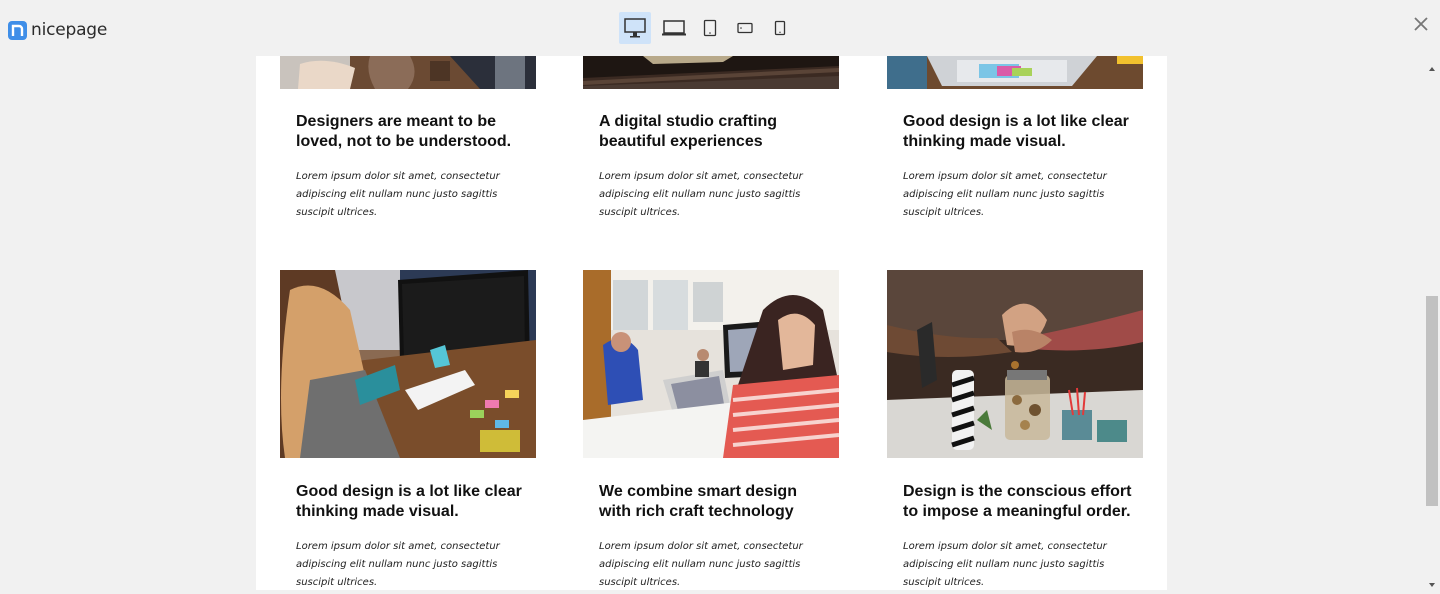  I want to click on tablet-view-button, so click(710, 28).